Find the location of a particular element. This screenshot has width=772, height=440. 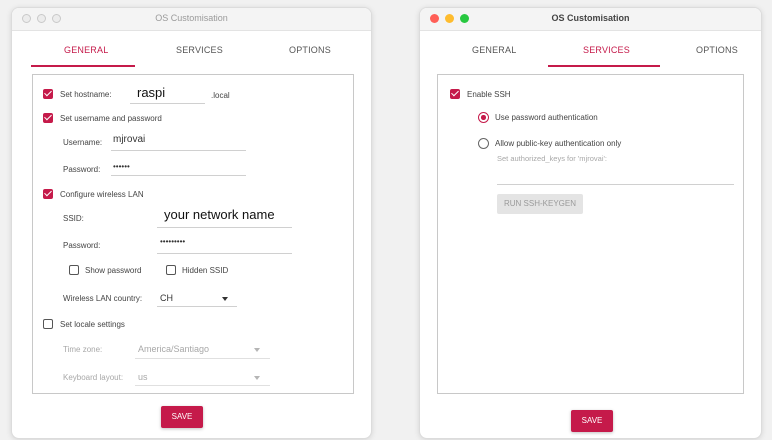

keyboard-layout-underline is located at coordinates (202, 385).